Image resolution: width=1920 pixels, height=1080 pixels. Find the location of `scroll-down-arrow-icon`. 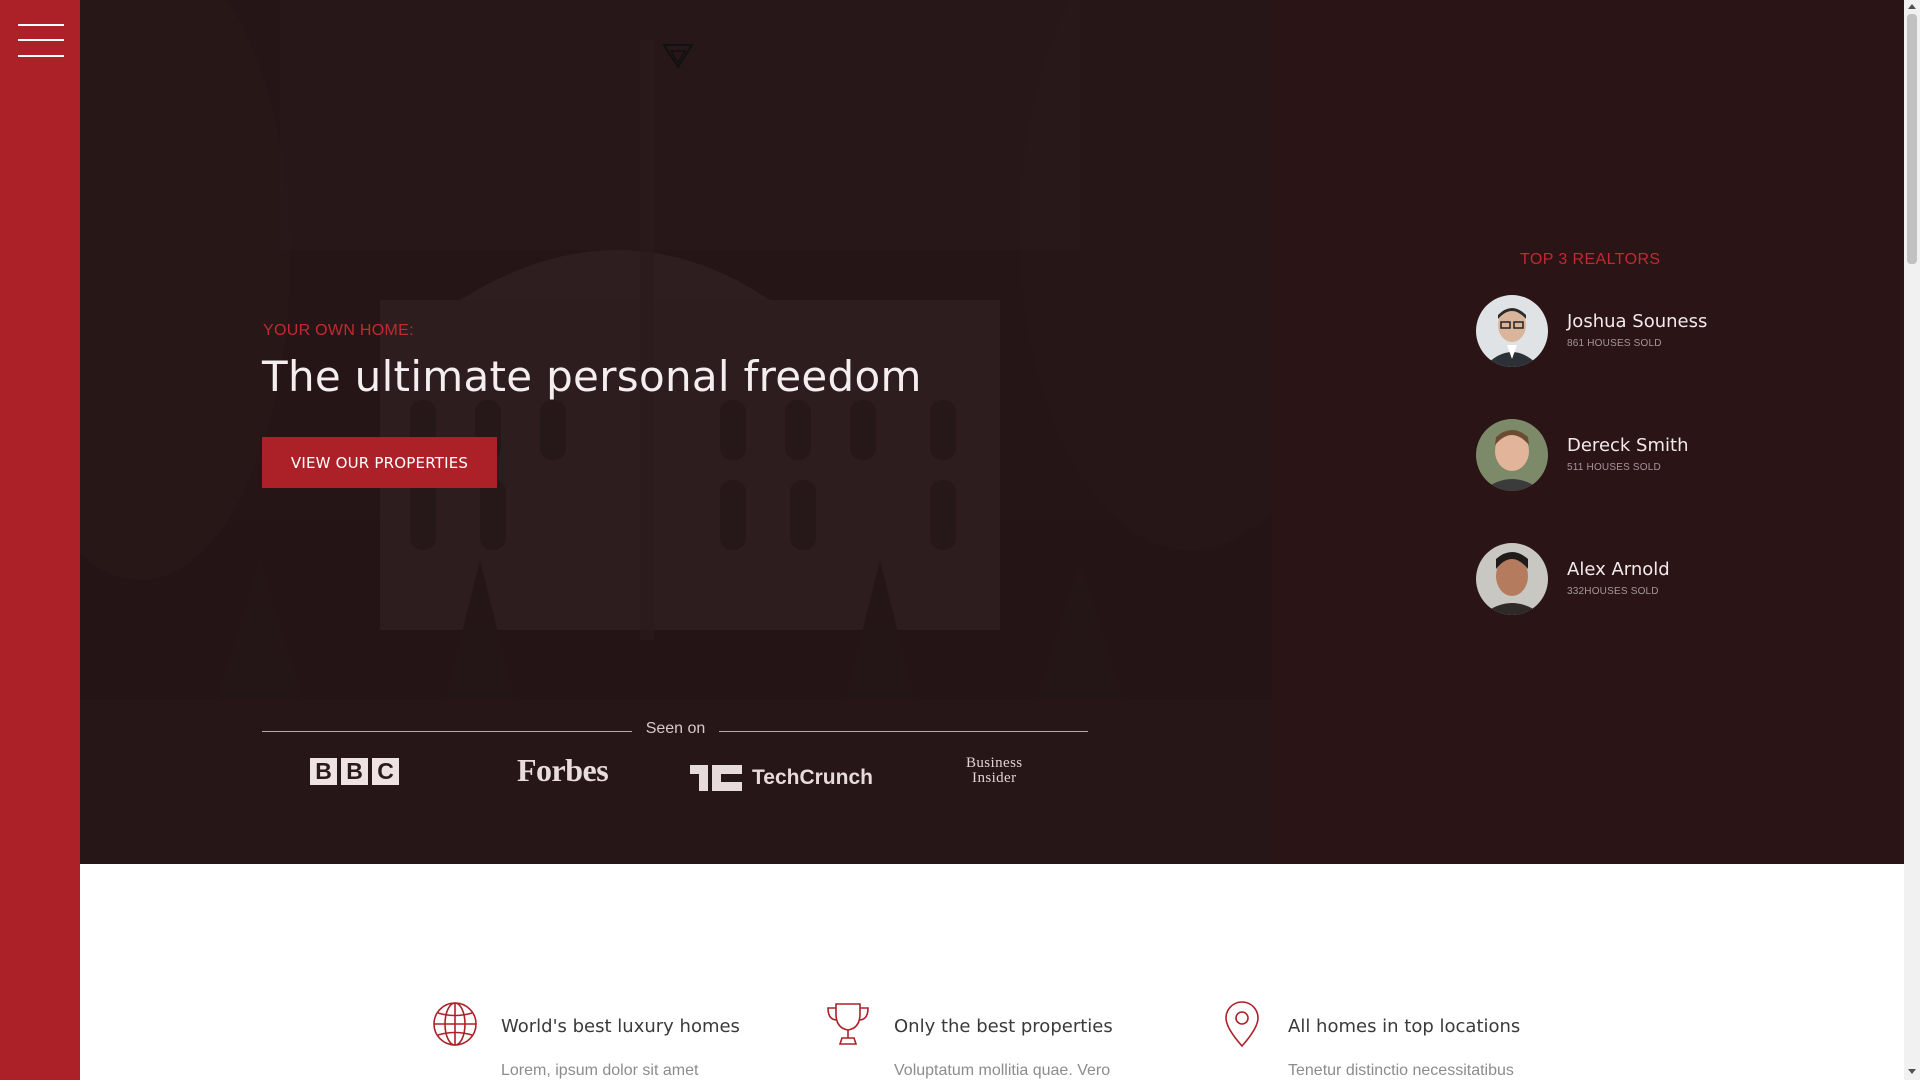

scroll-down-arrow-icon is located at coordinates (1912, 1071).